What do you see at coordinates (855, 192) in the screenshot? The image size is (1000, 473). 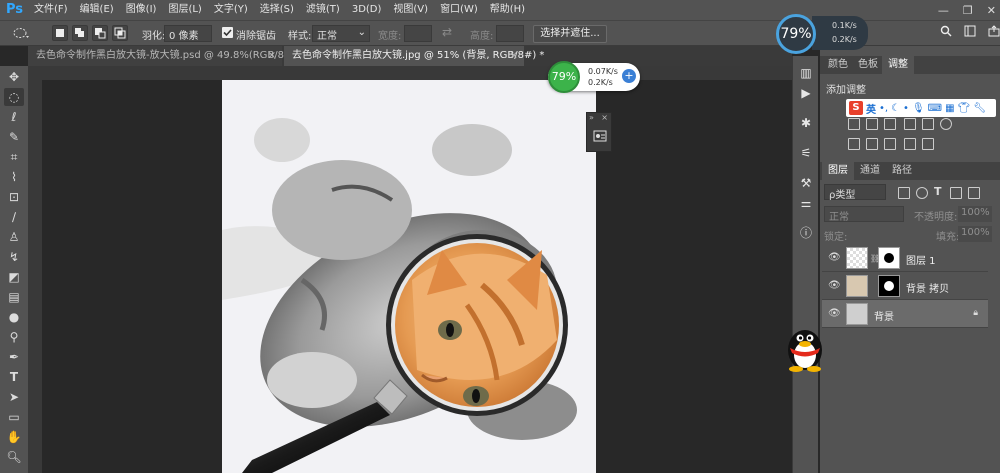 I see `layer-kind-filter: ρ类型` at bounding box center [855, 192].